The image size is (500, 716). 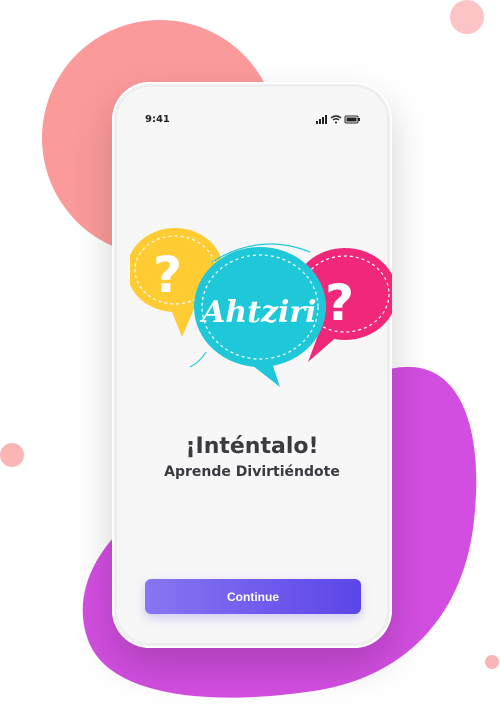 I want to click on wifi-icon, so click(x=336, y=119).